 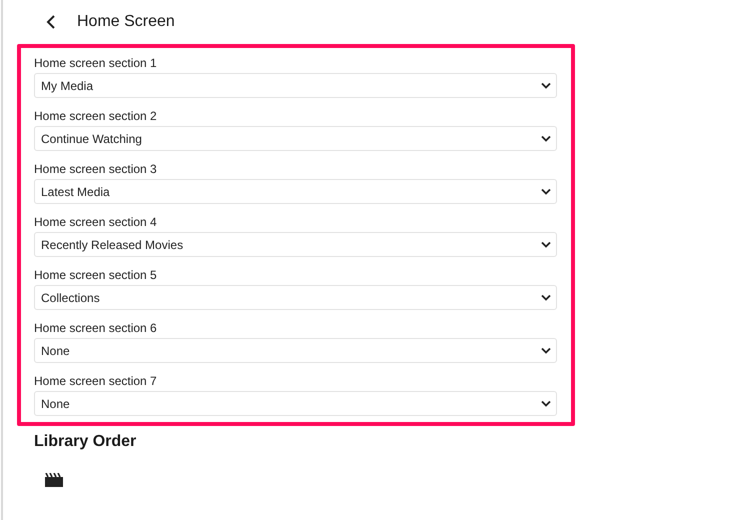 What do you see at coordinates (295, 85) in the screenshot?
I see `dropdown: My Media` at bounding box center [295, 85].